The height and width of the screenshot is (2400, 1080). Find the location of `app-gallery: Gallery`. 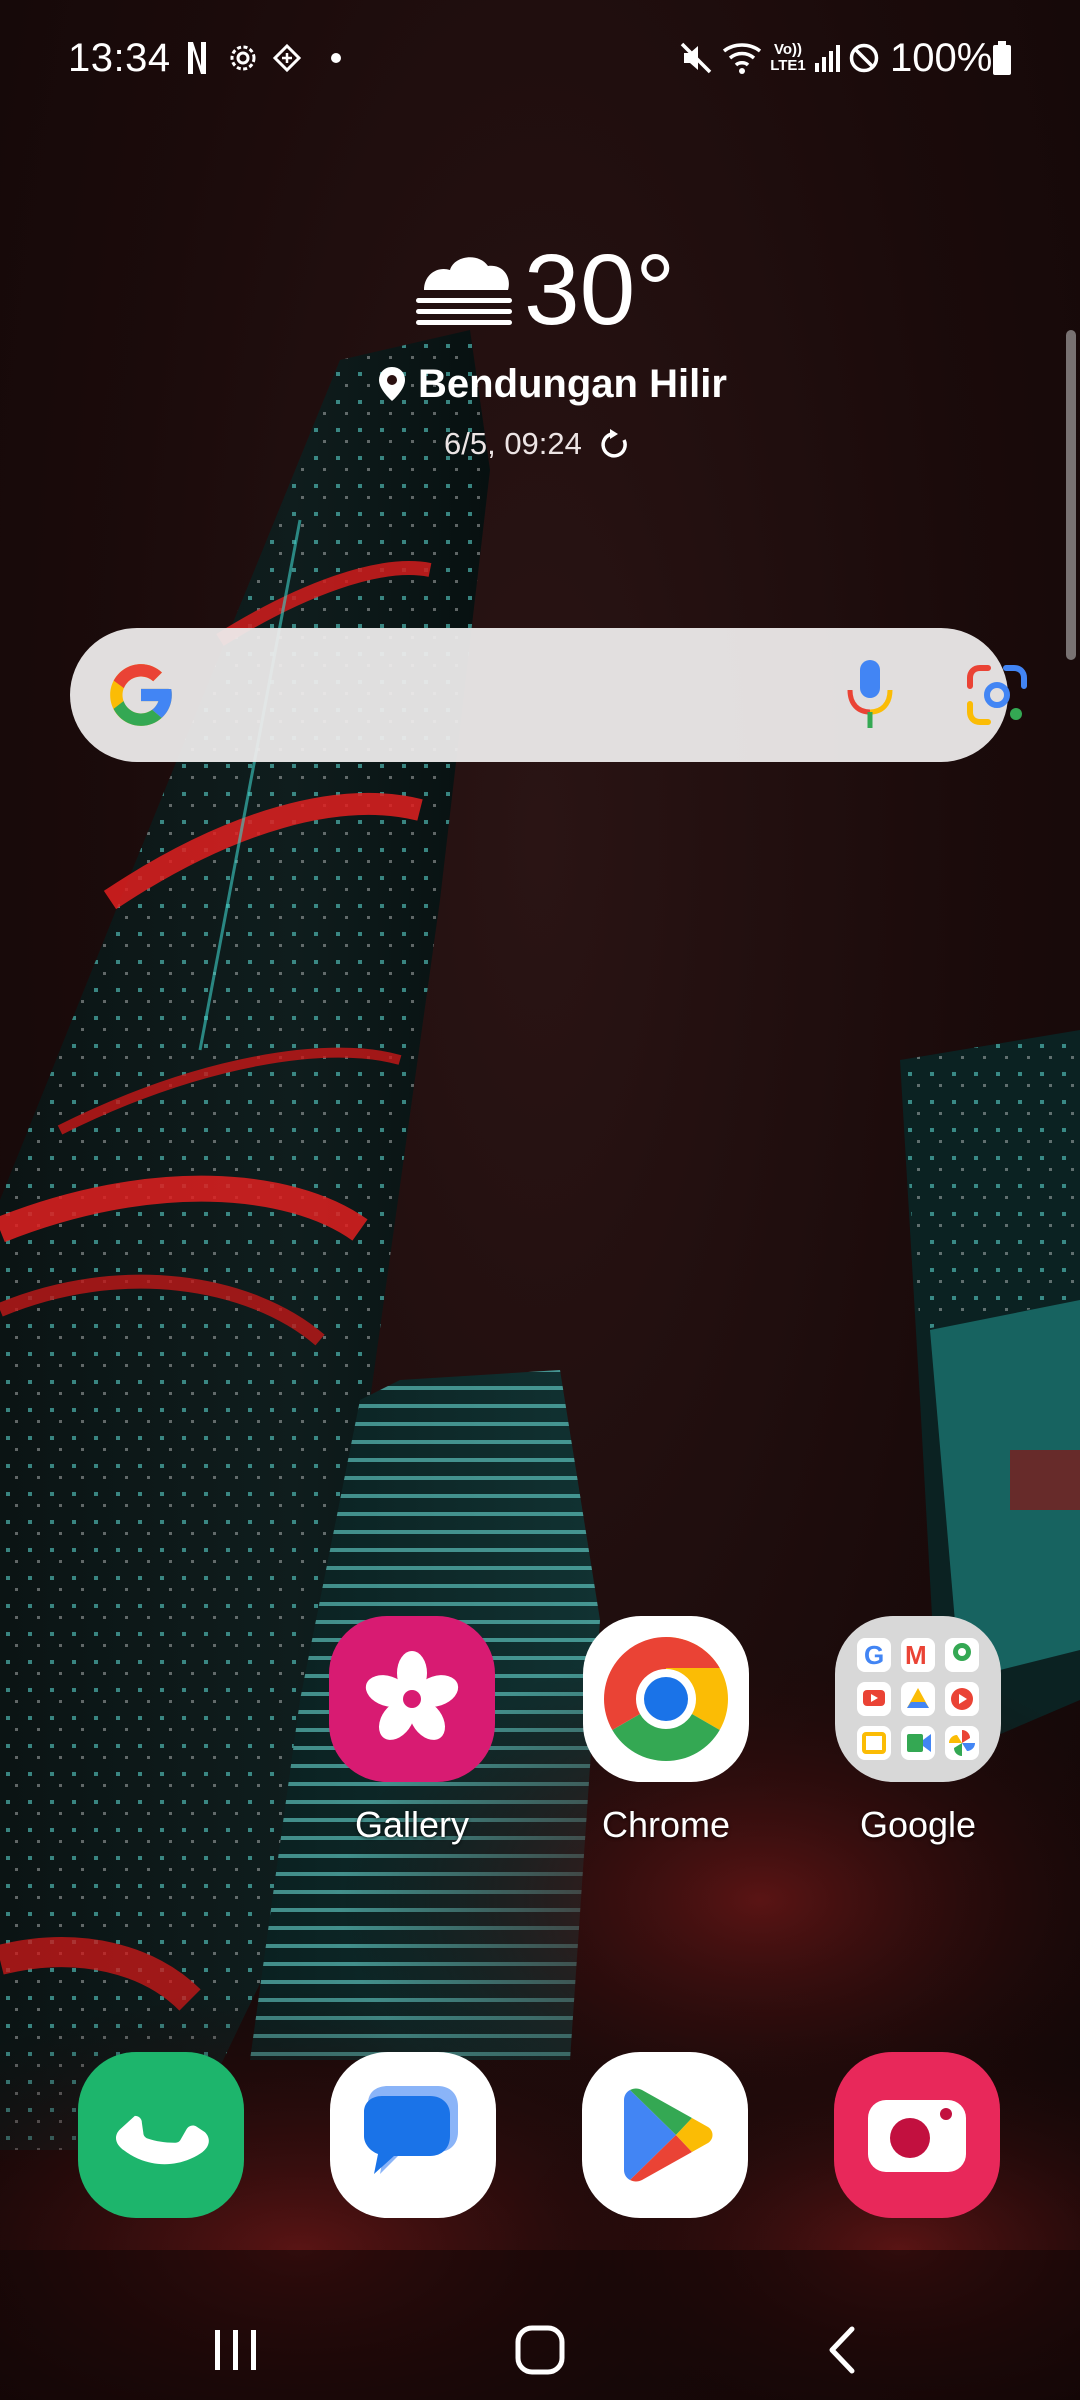

app-gallery: Gallery is located at coordinates (412, 1731).